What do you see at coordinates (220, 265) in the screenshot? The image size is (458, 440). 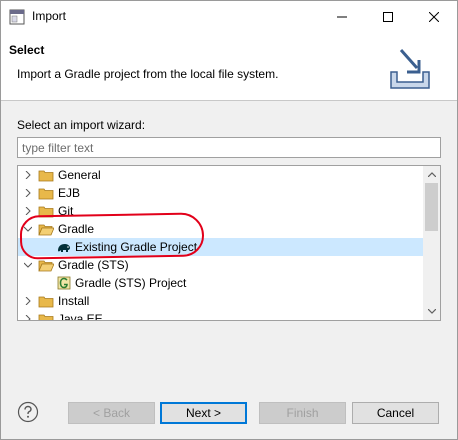 I see `tree-item-gradle-sts: Gradle (STS)` at bounding box center [220, 265].